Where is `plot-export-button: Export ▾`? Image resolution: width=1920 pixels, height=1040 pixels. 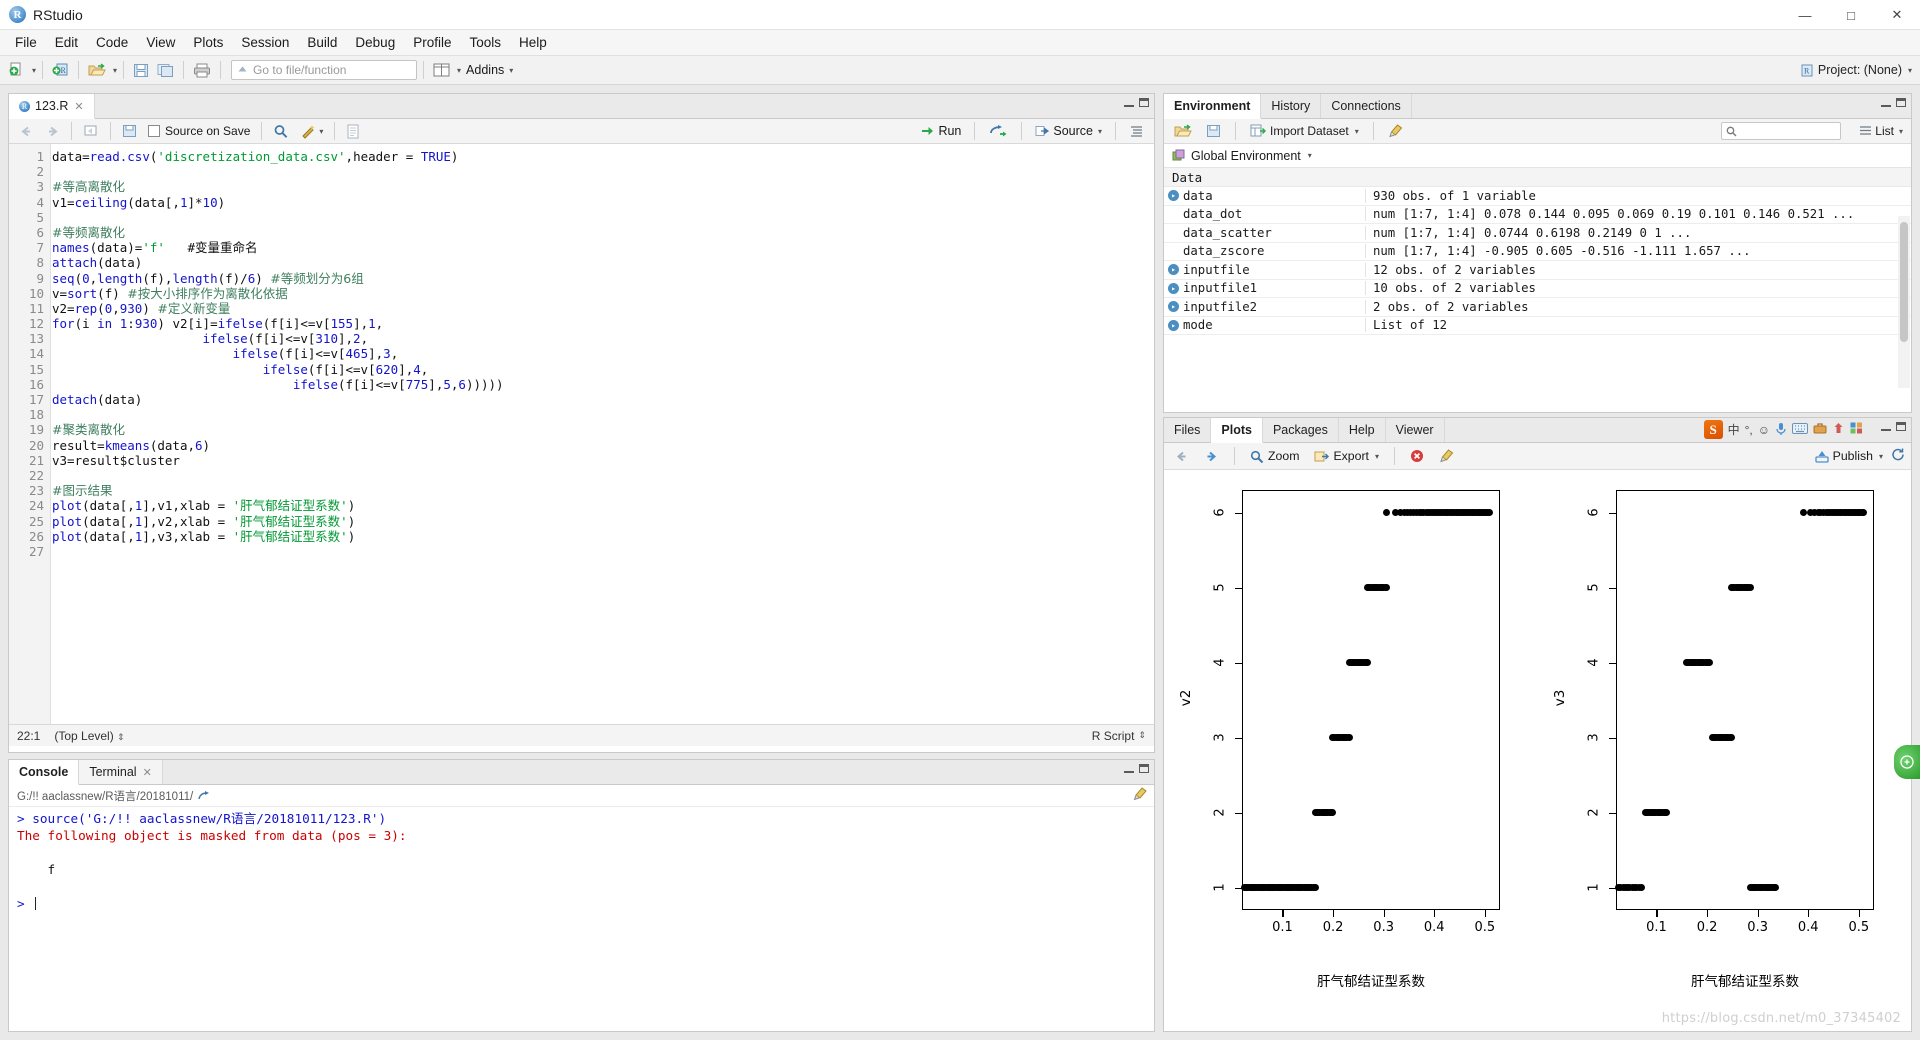
plot-export-button: Export ▾ is located at coordinates (1346, 456).